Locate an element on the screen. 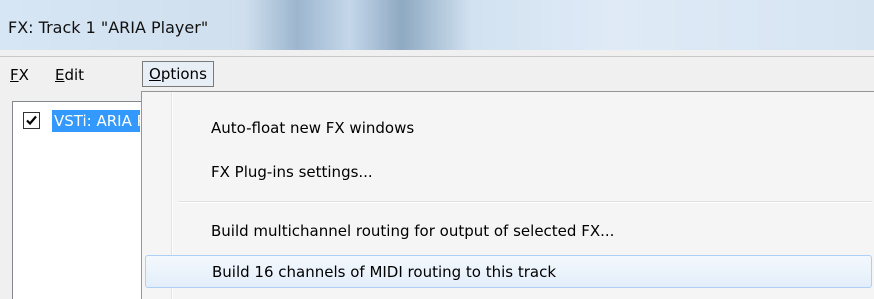 The height and width of the screenshot is (299, 874). menu-bar: FX Edit Options is located at coordinates (437, 74).